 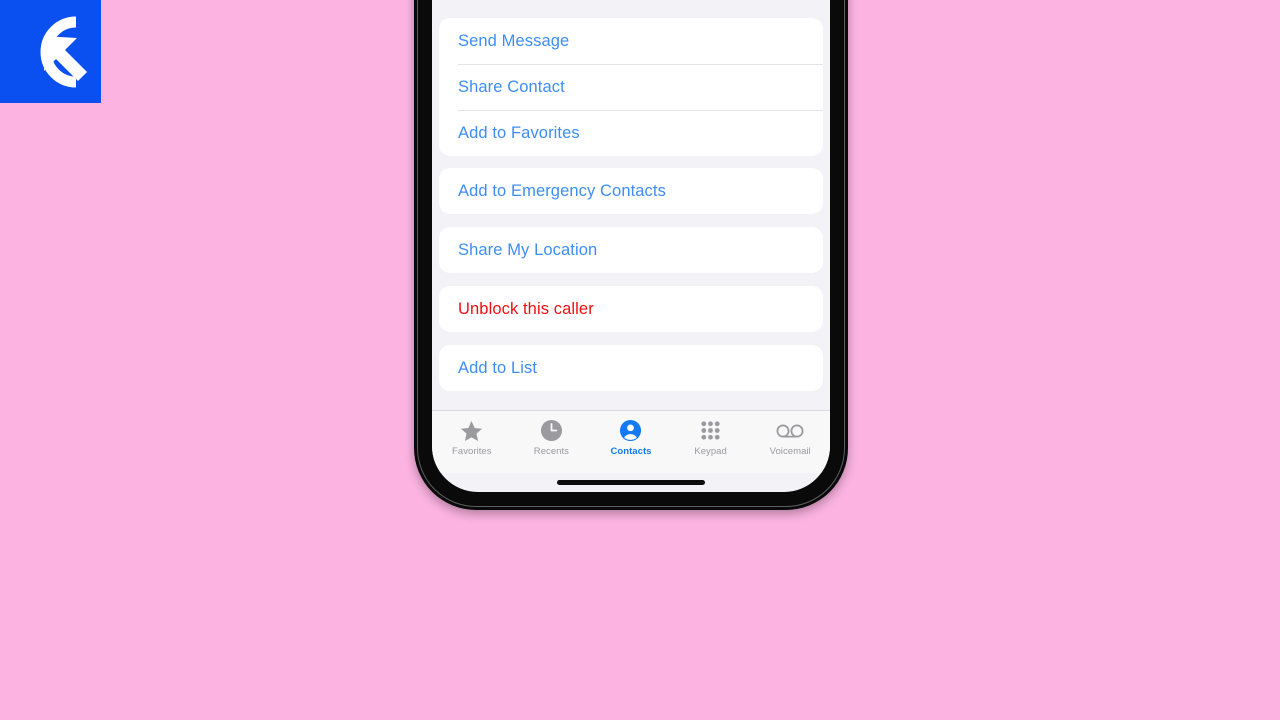 What do you see at coordinates (551, 430) in the screenshot?
I see `clock-icon` at bounding box center [551, 430].